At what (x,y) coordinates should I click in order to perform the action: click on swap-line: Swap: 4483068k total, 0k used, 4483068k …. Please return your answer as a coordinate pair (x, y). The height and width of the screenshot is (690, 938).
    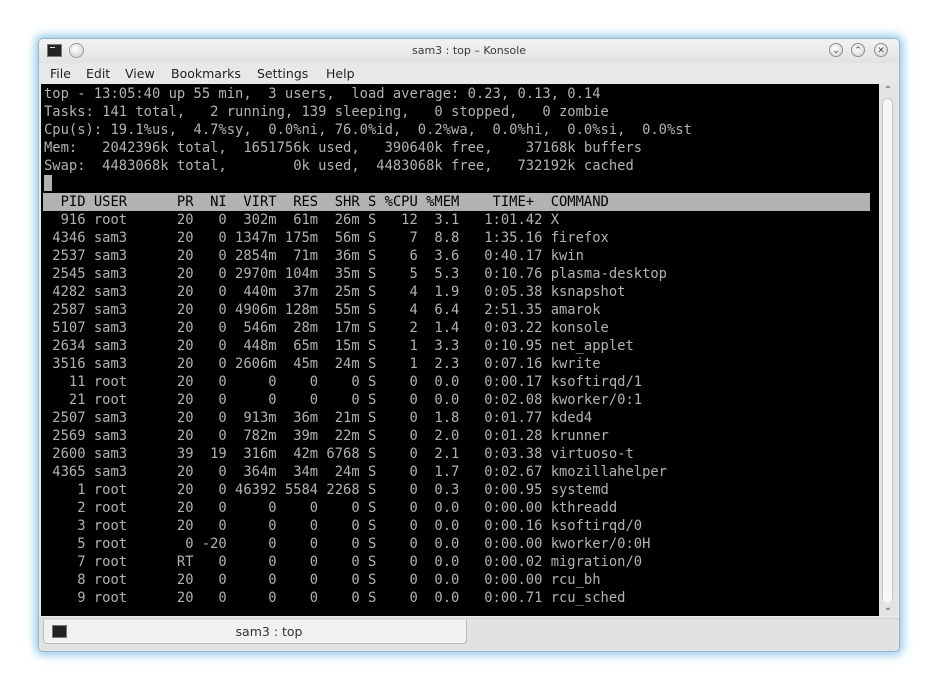
    Looking at the image, I should click on (339, 166).